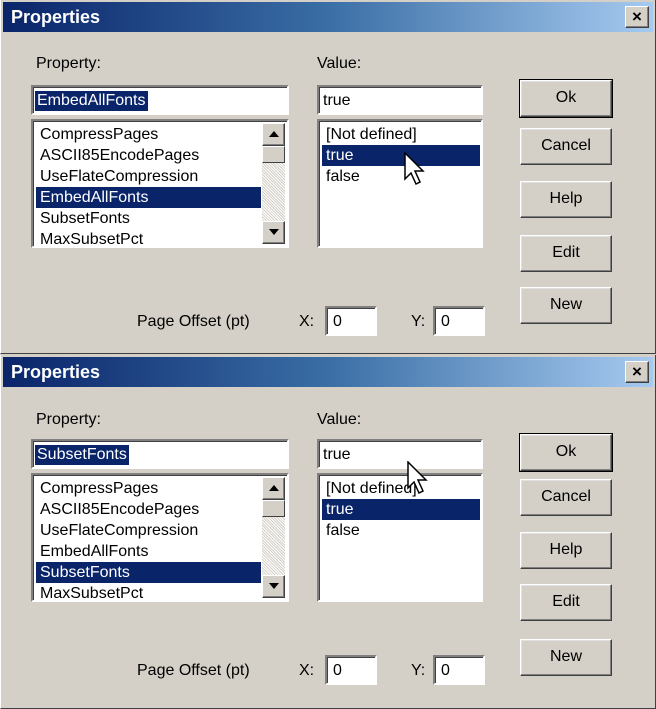 This screenshot has width=656, height=709. I want to click on property-input-text: SubsetFonts, so click(82, 455).